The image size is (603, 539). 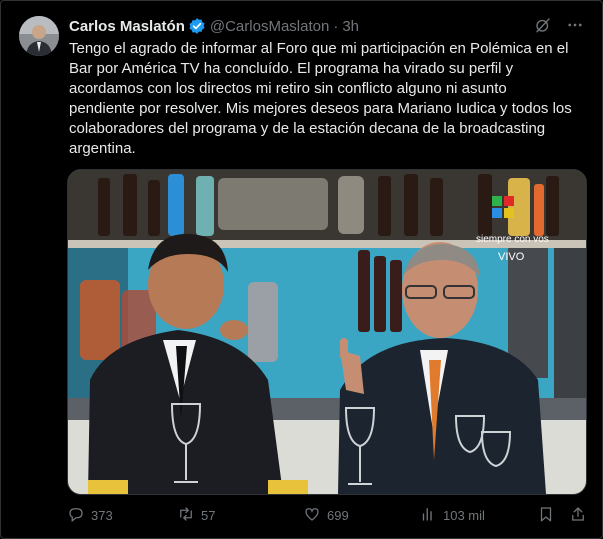 What do you see at coordinates (464, 515) in the screenshot?
I see `views-count: 103 mil` at bounding box center [464, 515].